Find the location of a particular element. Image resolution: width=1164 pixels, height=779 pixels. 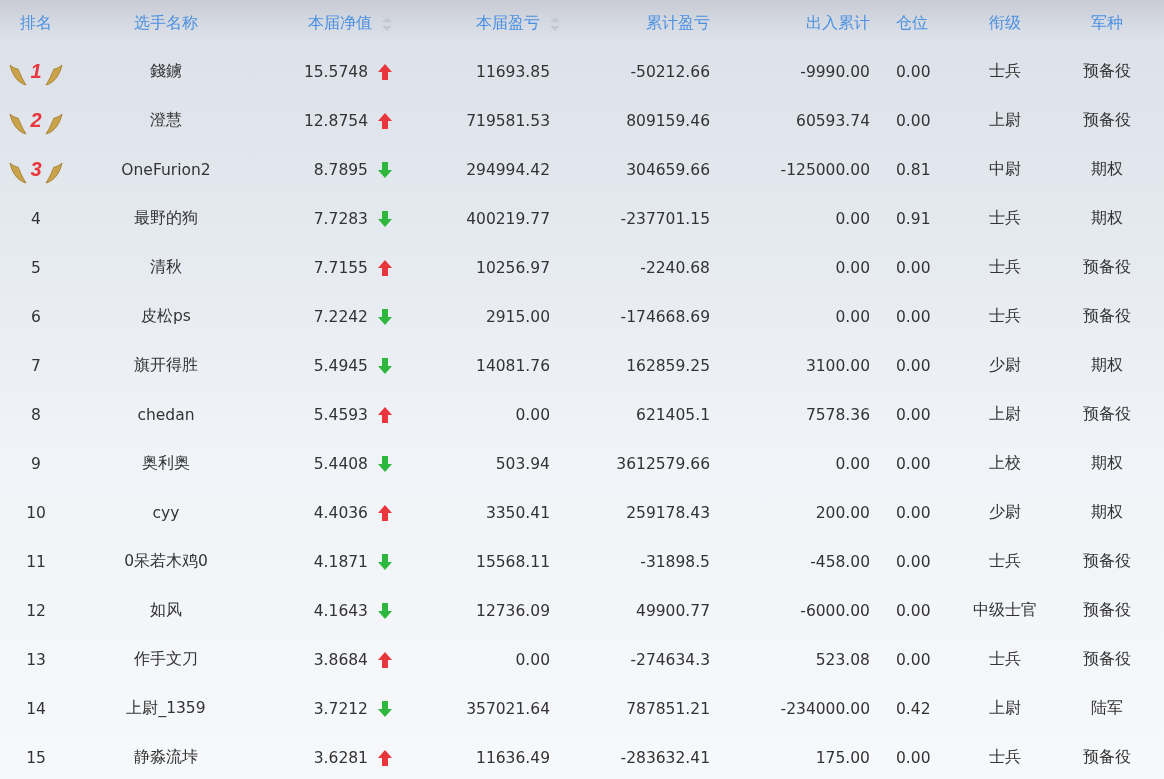

column-header: 排名 is located at coordinates (36, 23).